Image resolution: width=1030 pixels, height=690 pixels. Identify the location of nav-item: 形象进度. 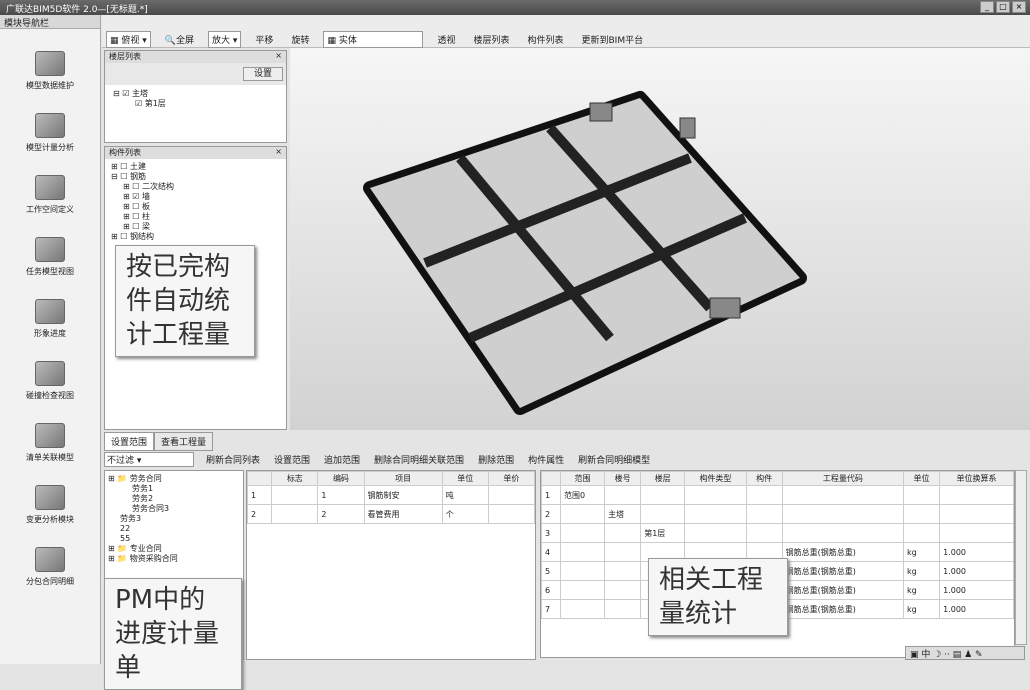
(50, 319).